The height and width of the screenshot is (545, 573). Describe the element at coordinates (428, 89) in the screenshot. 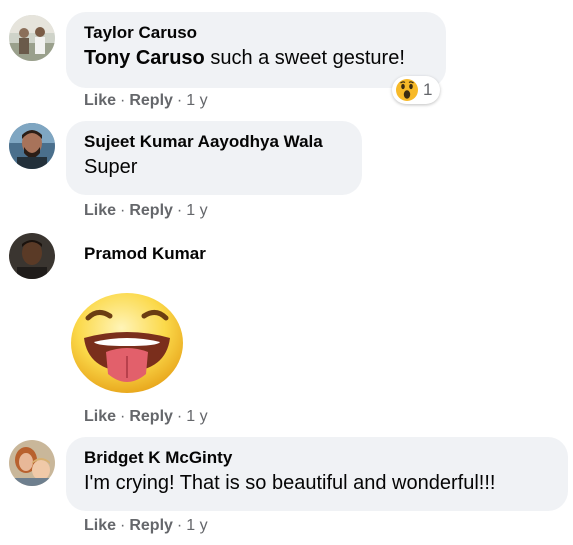

I see `reaction-count: 1` at that location.